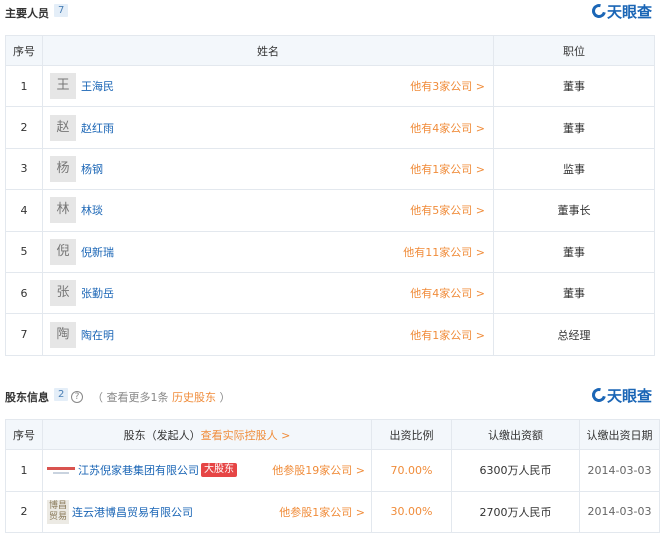  What do you see at coordinates (268, 86) in the screenshot?
I see `person-cell: 王王海民 他有3家公司 >` at bounding box center [268, 86].